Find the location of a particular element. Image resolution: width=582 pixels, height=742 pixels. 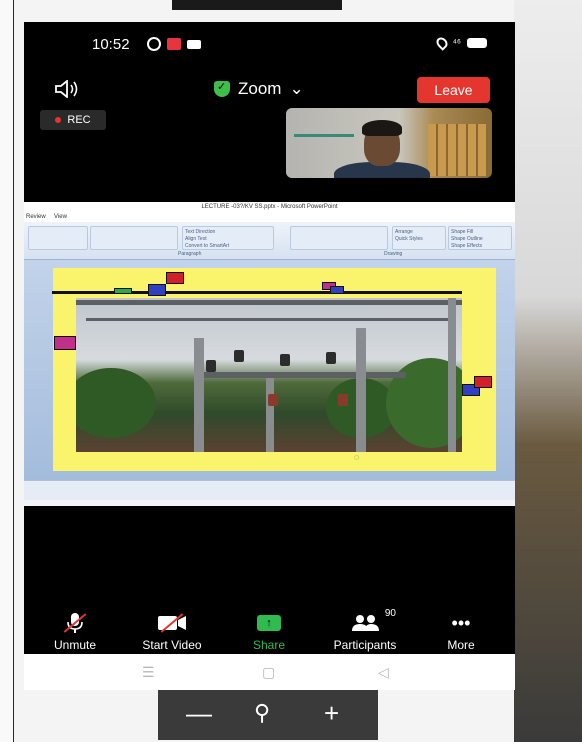

ribbon-shape-outline: Shape Outline is located at coordinates (467, 239).